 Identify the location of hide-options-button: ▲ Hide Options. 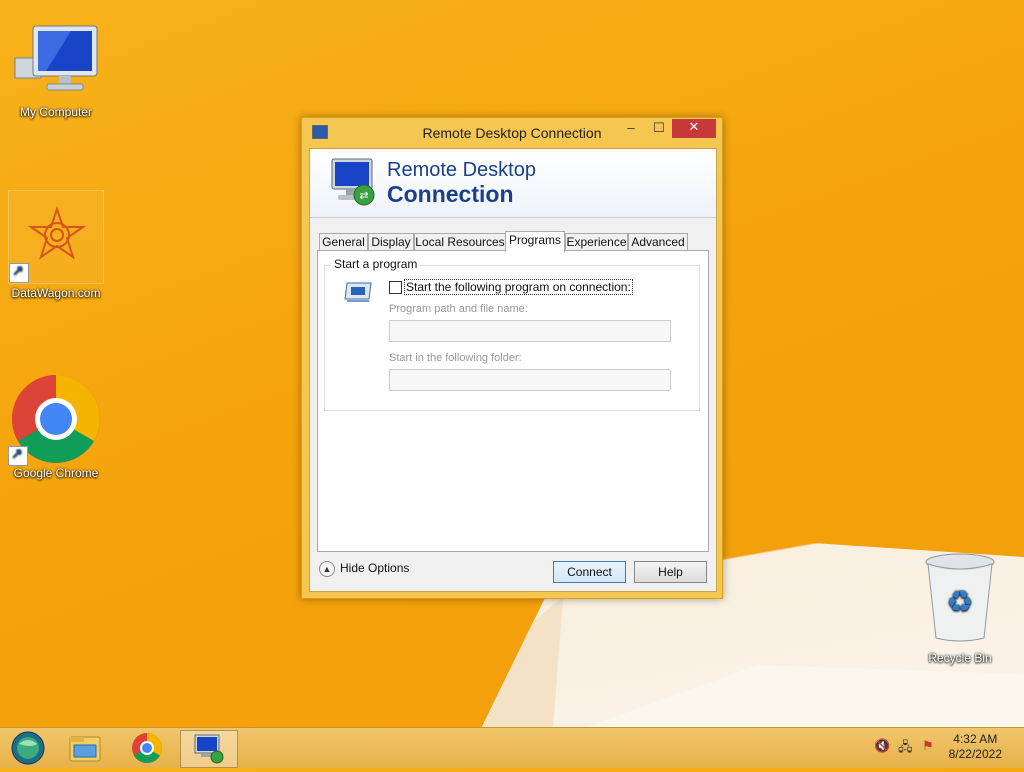
(364, 569).